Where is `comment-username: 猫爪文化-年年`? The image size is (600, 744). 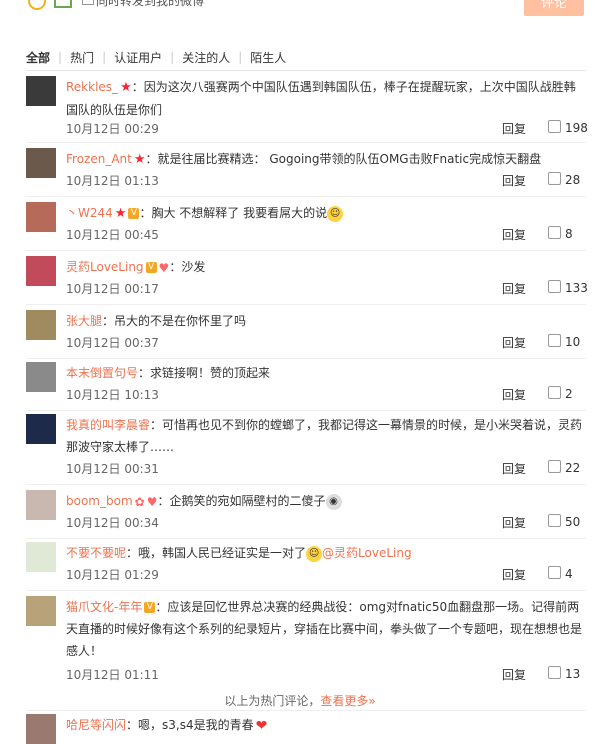 comment-username: 猫爪文化-年年 is located at coordinates (104, 607).